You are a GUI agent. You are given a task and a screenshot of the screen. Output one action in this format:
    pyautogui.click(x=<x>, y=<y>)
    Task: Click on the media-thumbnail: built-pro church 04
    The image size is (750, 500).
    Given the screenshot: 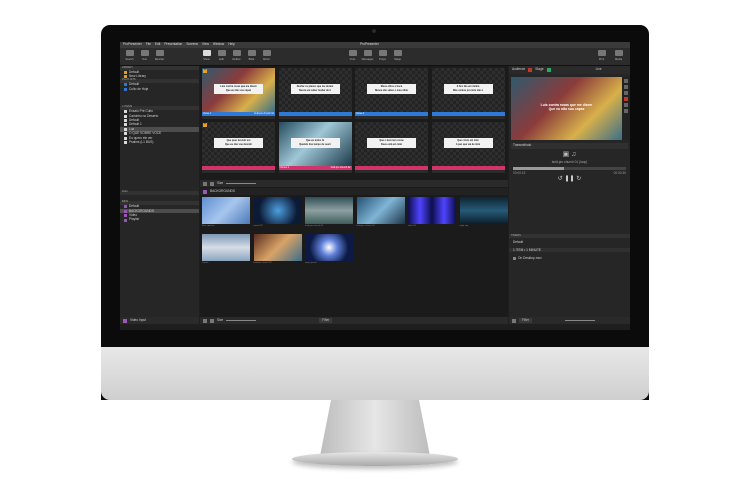 What is the action you would take?
    pyautogui.click(x=380, y=213)
    